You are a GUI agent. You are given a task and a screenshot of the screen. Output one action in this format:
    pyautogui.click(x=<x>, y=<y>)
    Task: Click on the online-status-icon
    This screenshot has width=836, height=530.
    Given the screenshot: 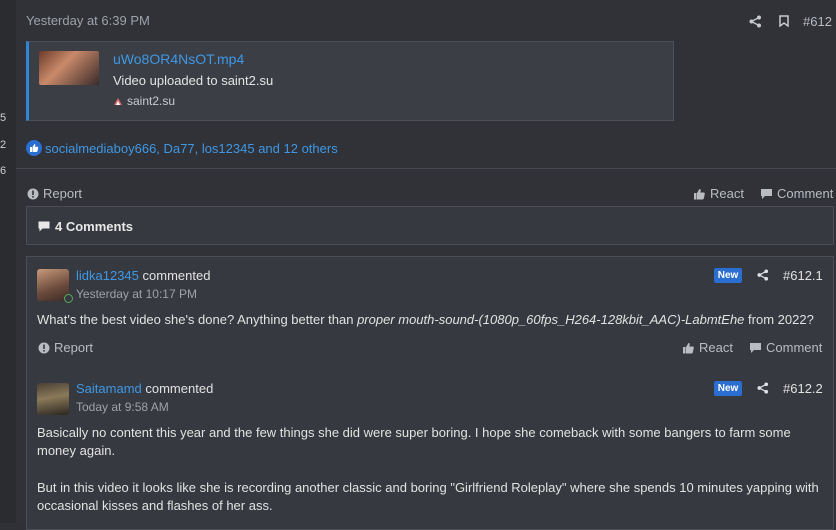 What is the action you would take?
    pyautogui.click(x=68, y=298)
    